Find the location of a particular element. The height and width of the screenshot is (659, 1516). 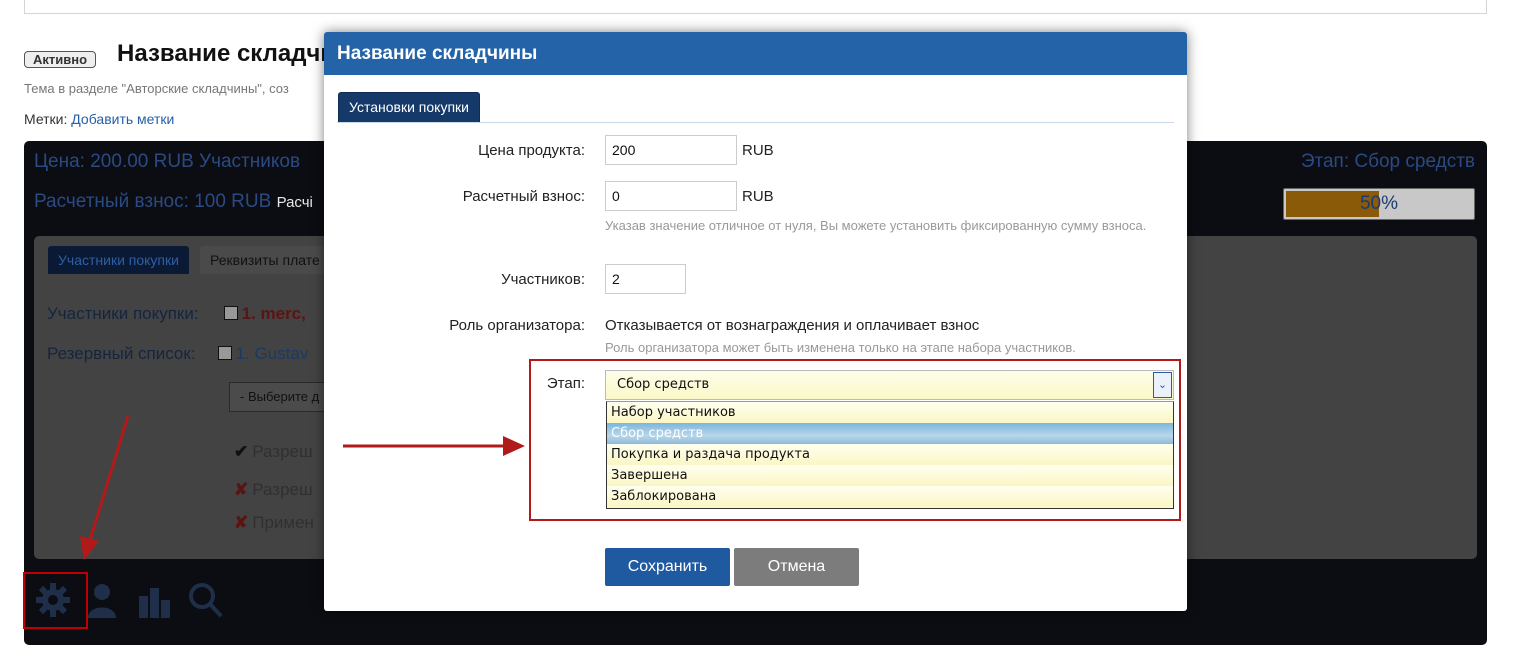

reserve-name: 1. Gustav is located at coordinates (272, 353).